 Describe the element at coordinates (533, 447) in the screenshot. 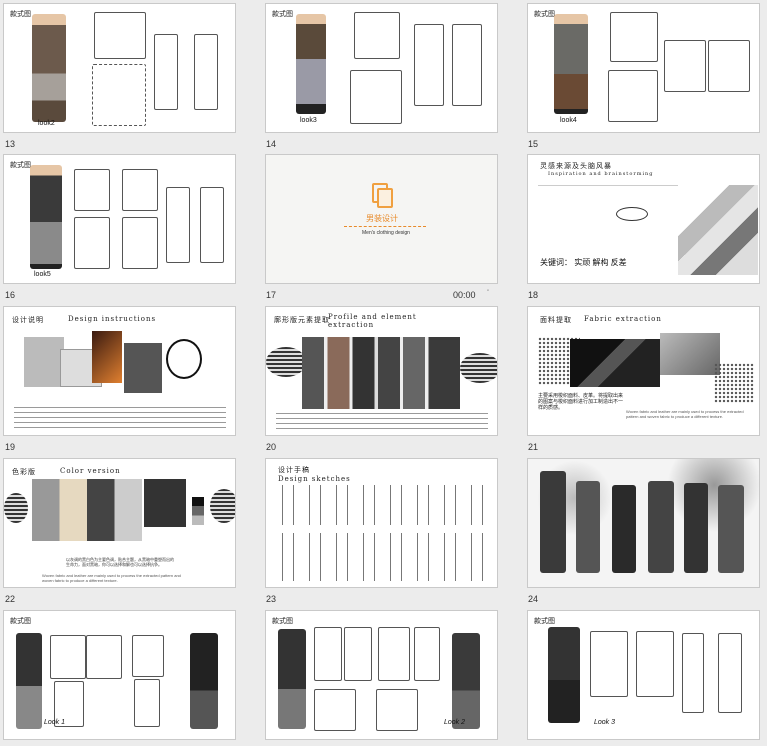

I see `slide-number: 21` at that location.